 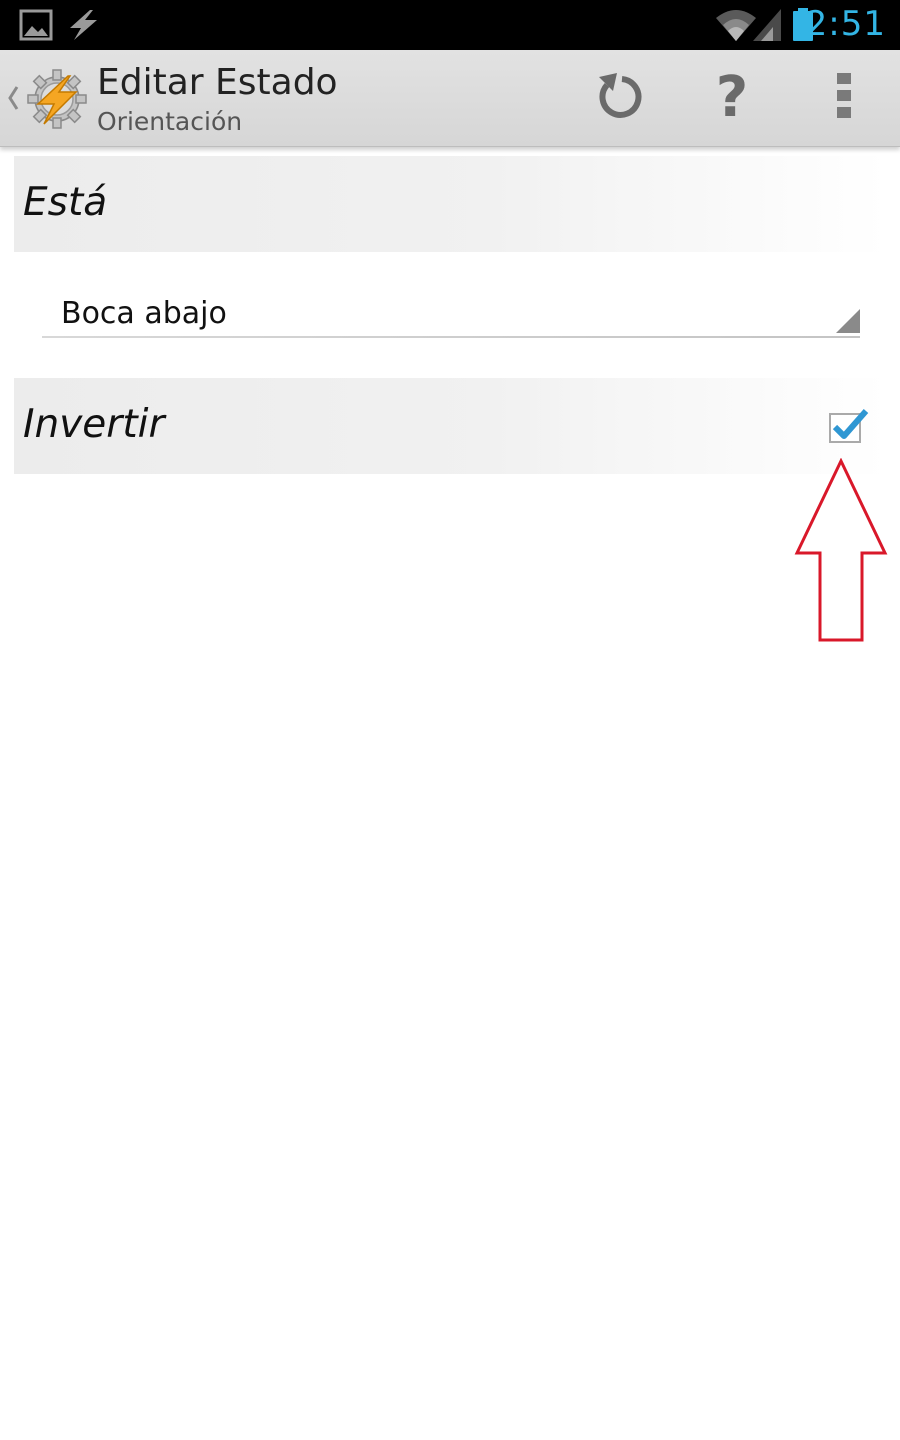 What do you see at coordinates (13, 100) in the screenshot?
I see `back-caret-icon` at bounding box center [13, 100].